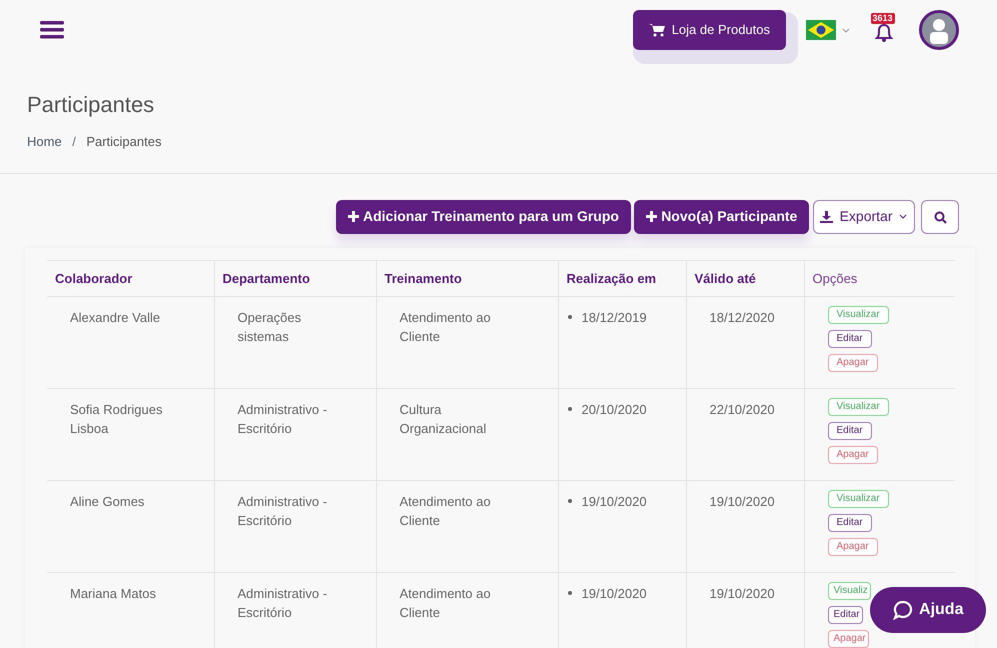 The height and width of the screenshot is (648, 997). Describe the element at coordinates (483, 217) in the screenshot. I see `add-group-training-button: Adicionar Treinamento para um Grupo` at that location.